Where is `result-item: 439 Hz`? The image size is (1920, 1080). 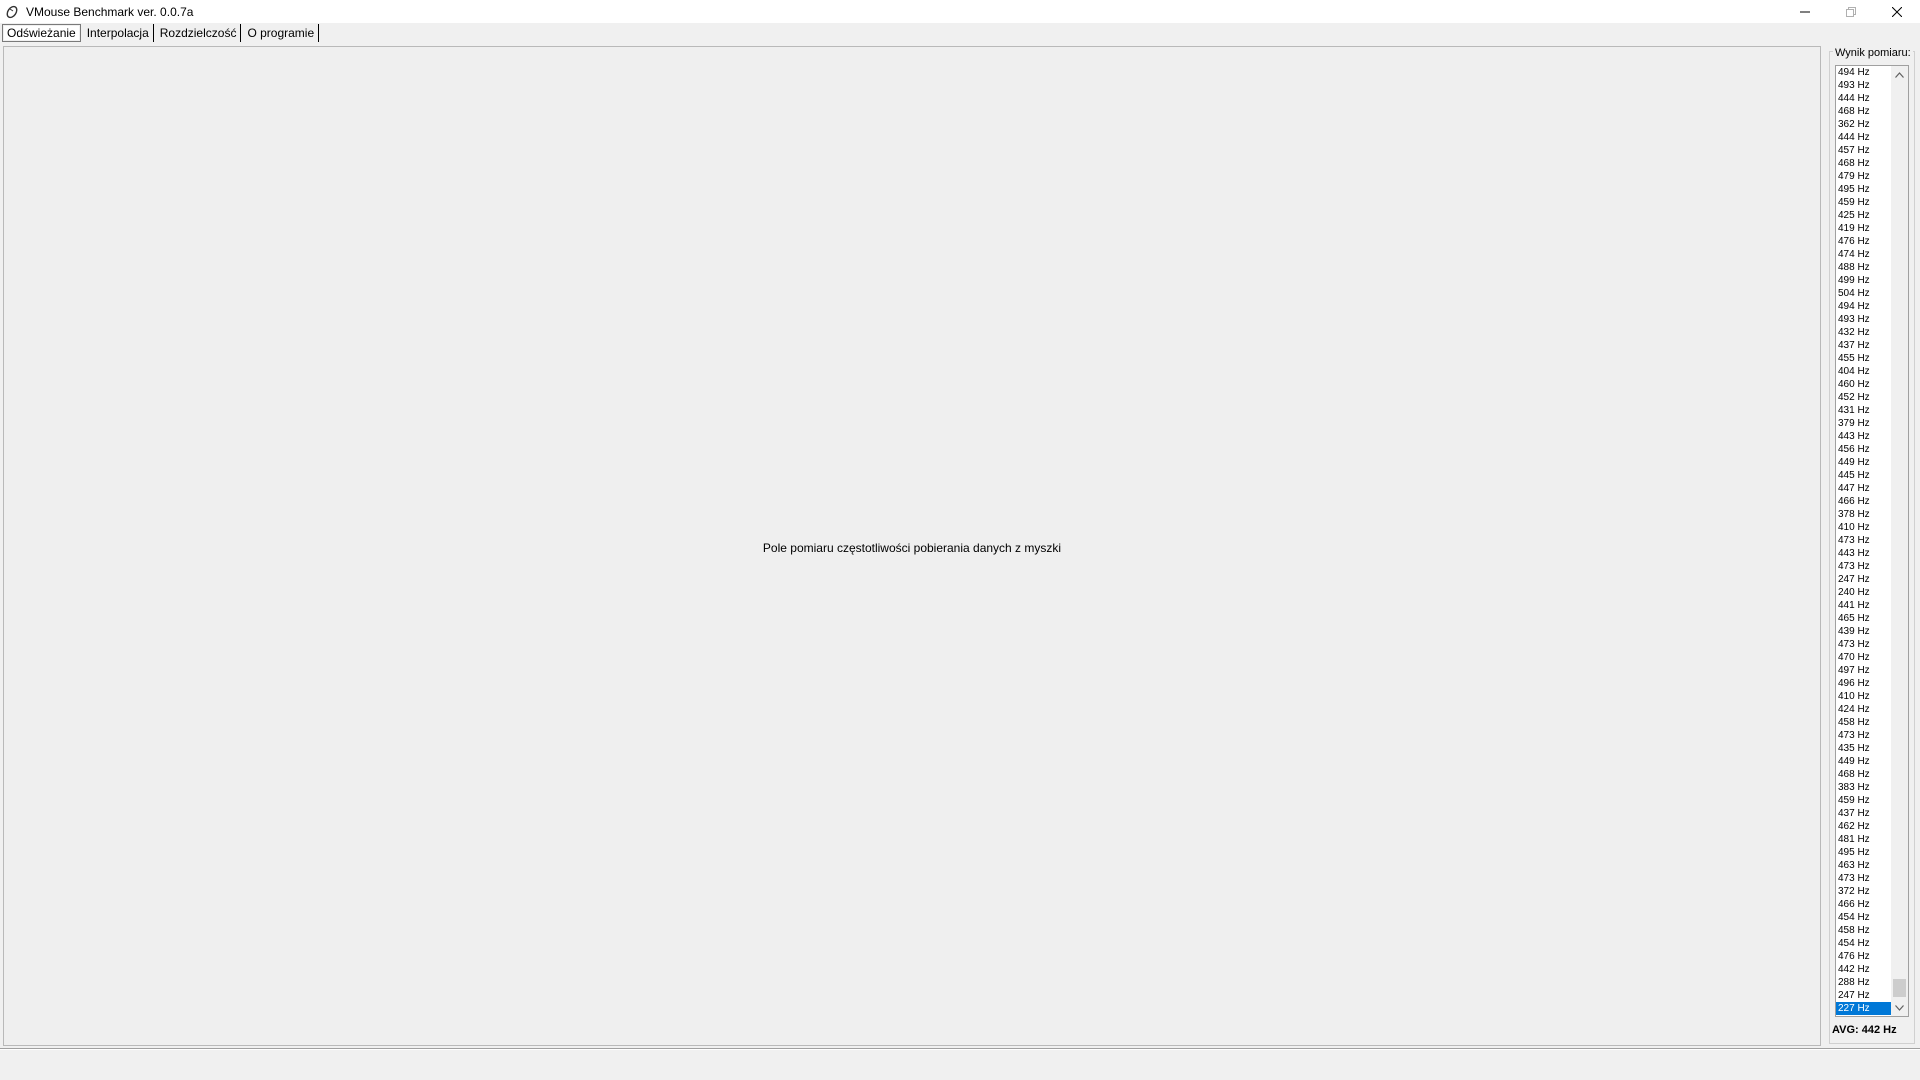
result-item: 439 Hz is located at coordinates (1864, 631).